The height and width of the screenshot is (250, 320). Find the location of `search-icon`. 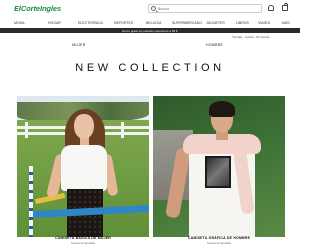

search-icon is located at coordinates (153, 8).